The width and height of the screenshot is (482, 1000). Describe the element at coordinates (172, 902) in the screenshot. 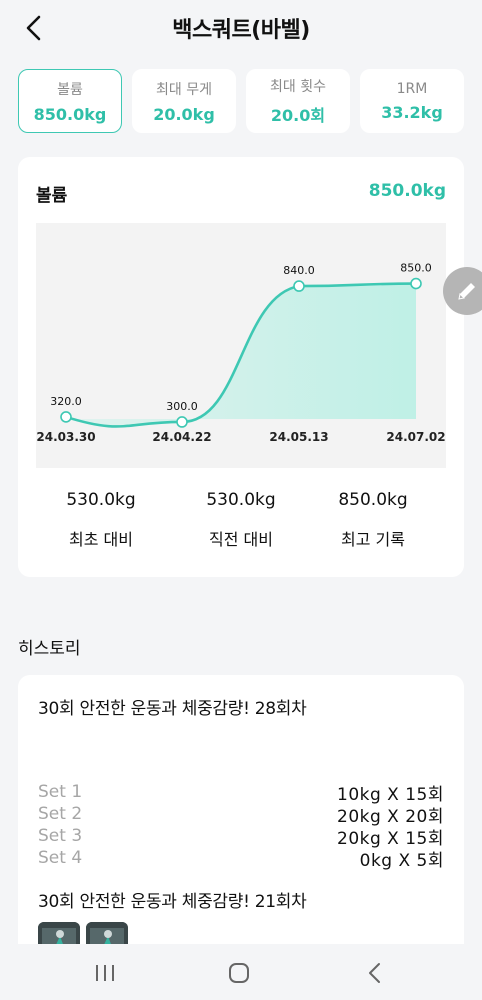

I see `session-title: 30회 안전한 운동과 체중감량! 21회차` at that location.